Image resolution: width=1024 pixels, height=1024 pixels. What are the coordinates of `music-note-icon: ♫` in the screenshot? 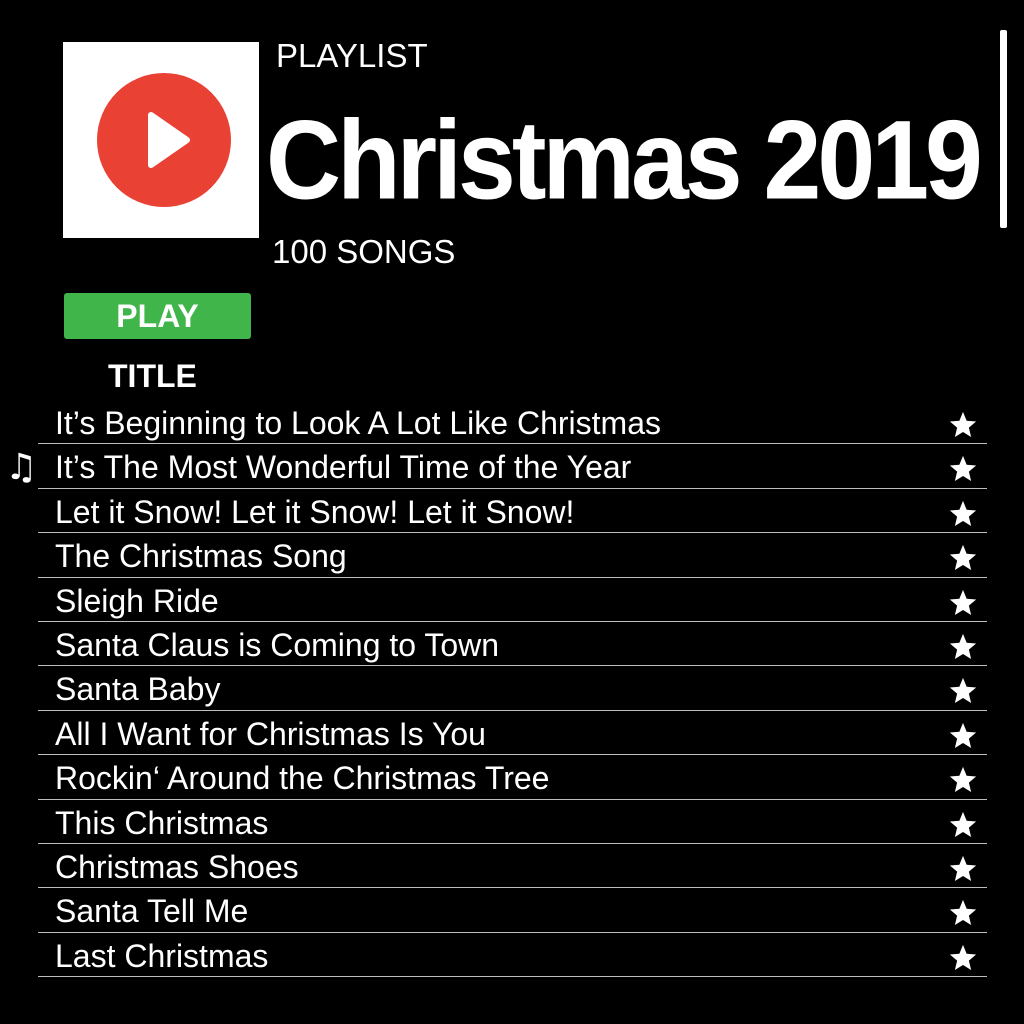 It's located at (21, 468).